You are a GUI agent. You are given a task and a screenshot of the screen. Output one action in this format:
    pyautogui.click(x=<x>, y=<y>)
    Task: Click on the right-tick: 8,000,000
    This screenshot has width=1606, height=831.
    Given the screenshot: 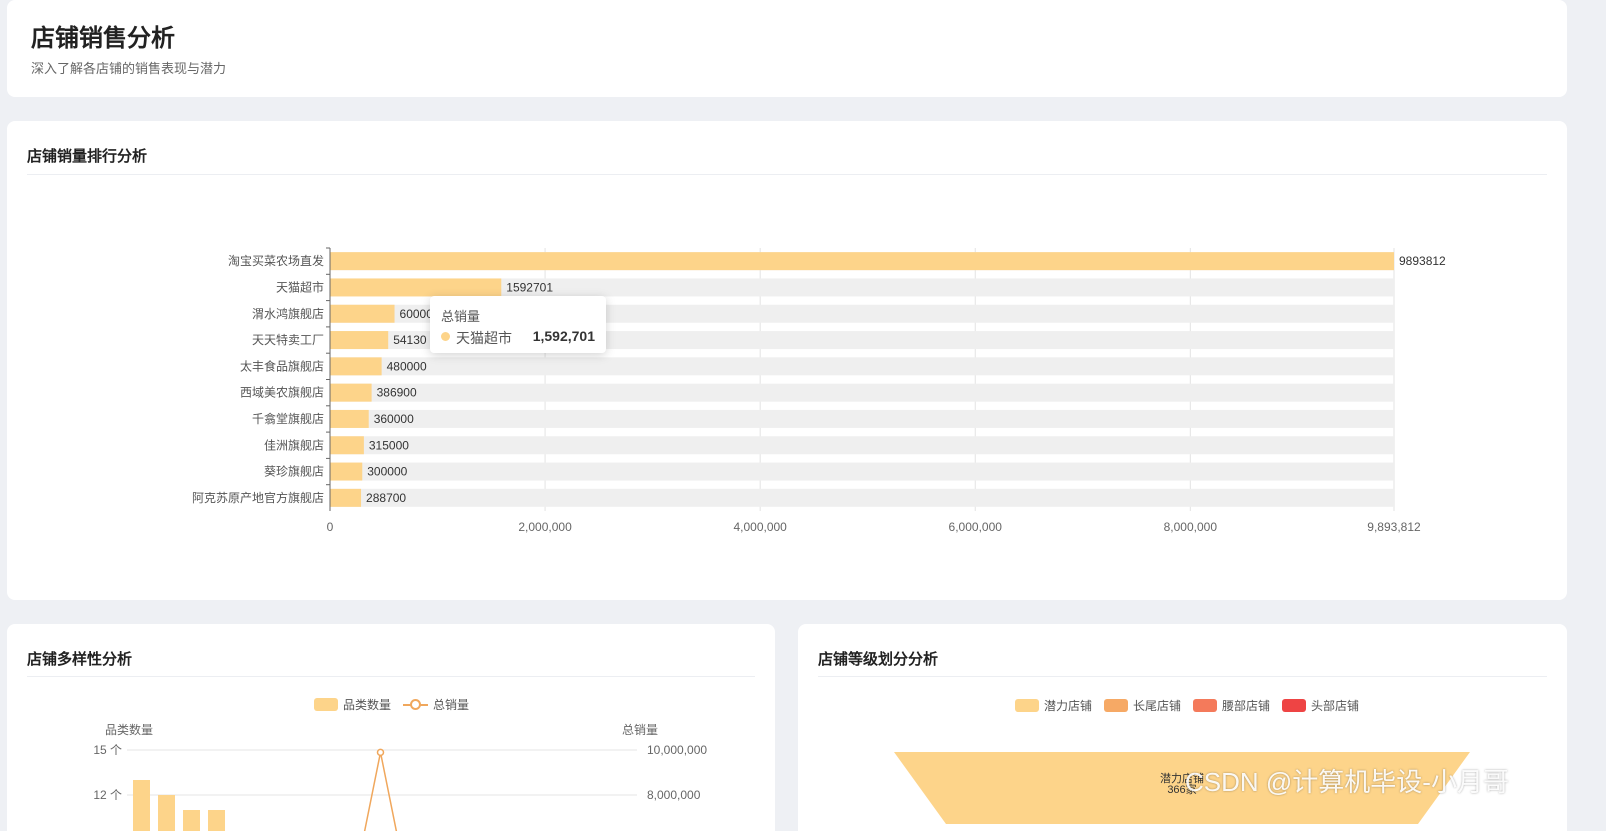 What is the action you would take?
    pyautogui.click(x=674, y=795)
    